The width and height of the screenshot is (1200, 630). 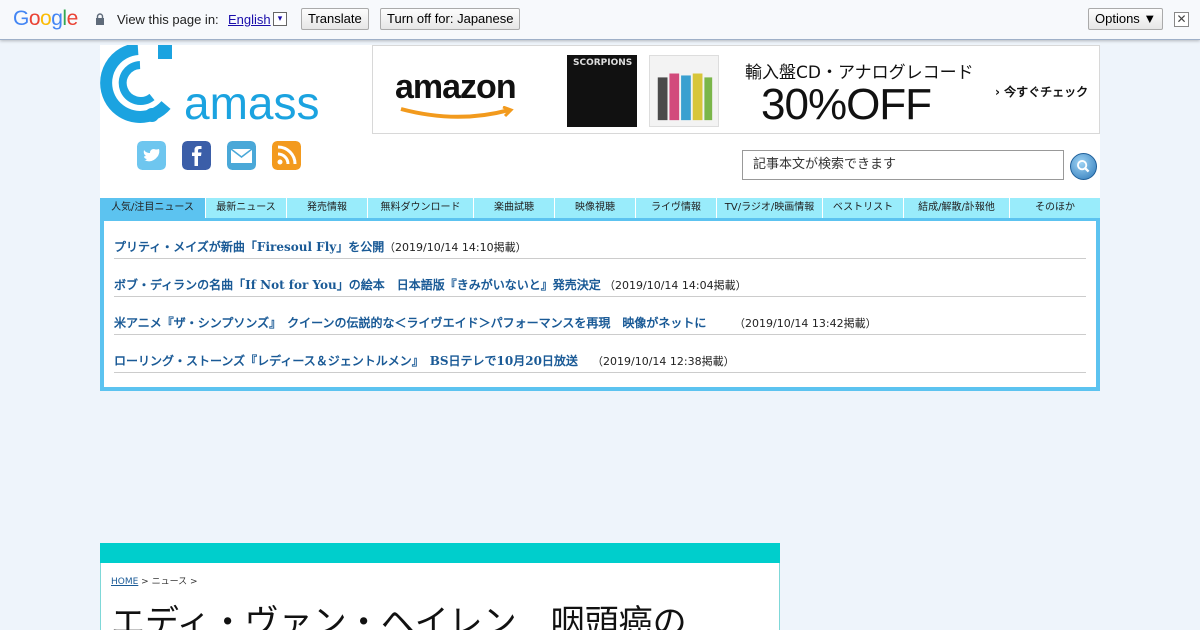 I want to click on rss-icon, so click(x=286, y=155).